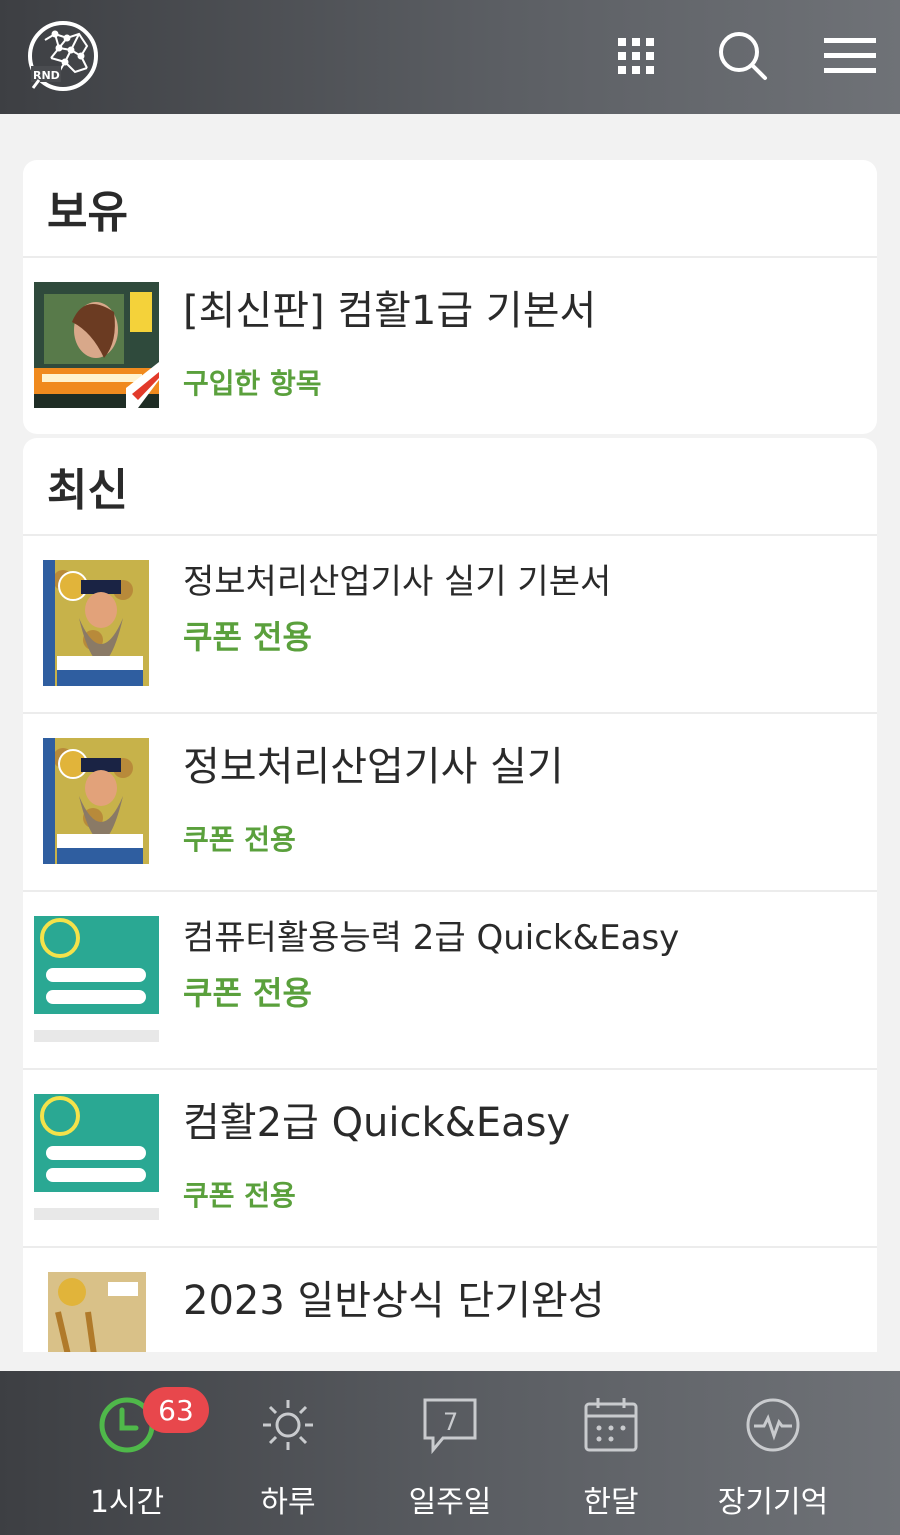 The width and height of the screenshot is (900, 1535). What do you see at coordinates (450, 57) in the screenshot?
I see `top-bar: RND` at bounding box center [450, 57].